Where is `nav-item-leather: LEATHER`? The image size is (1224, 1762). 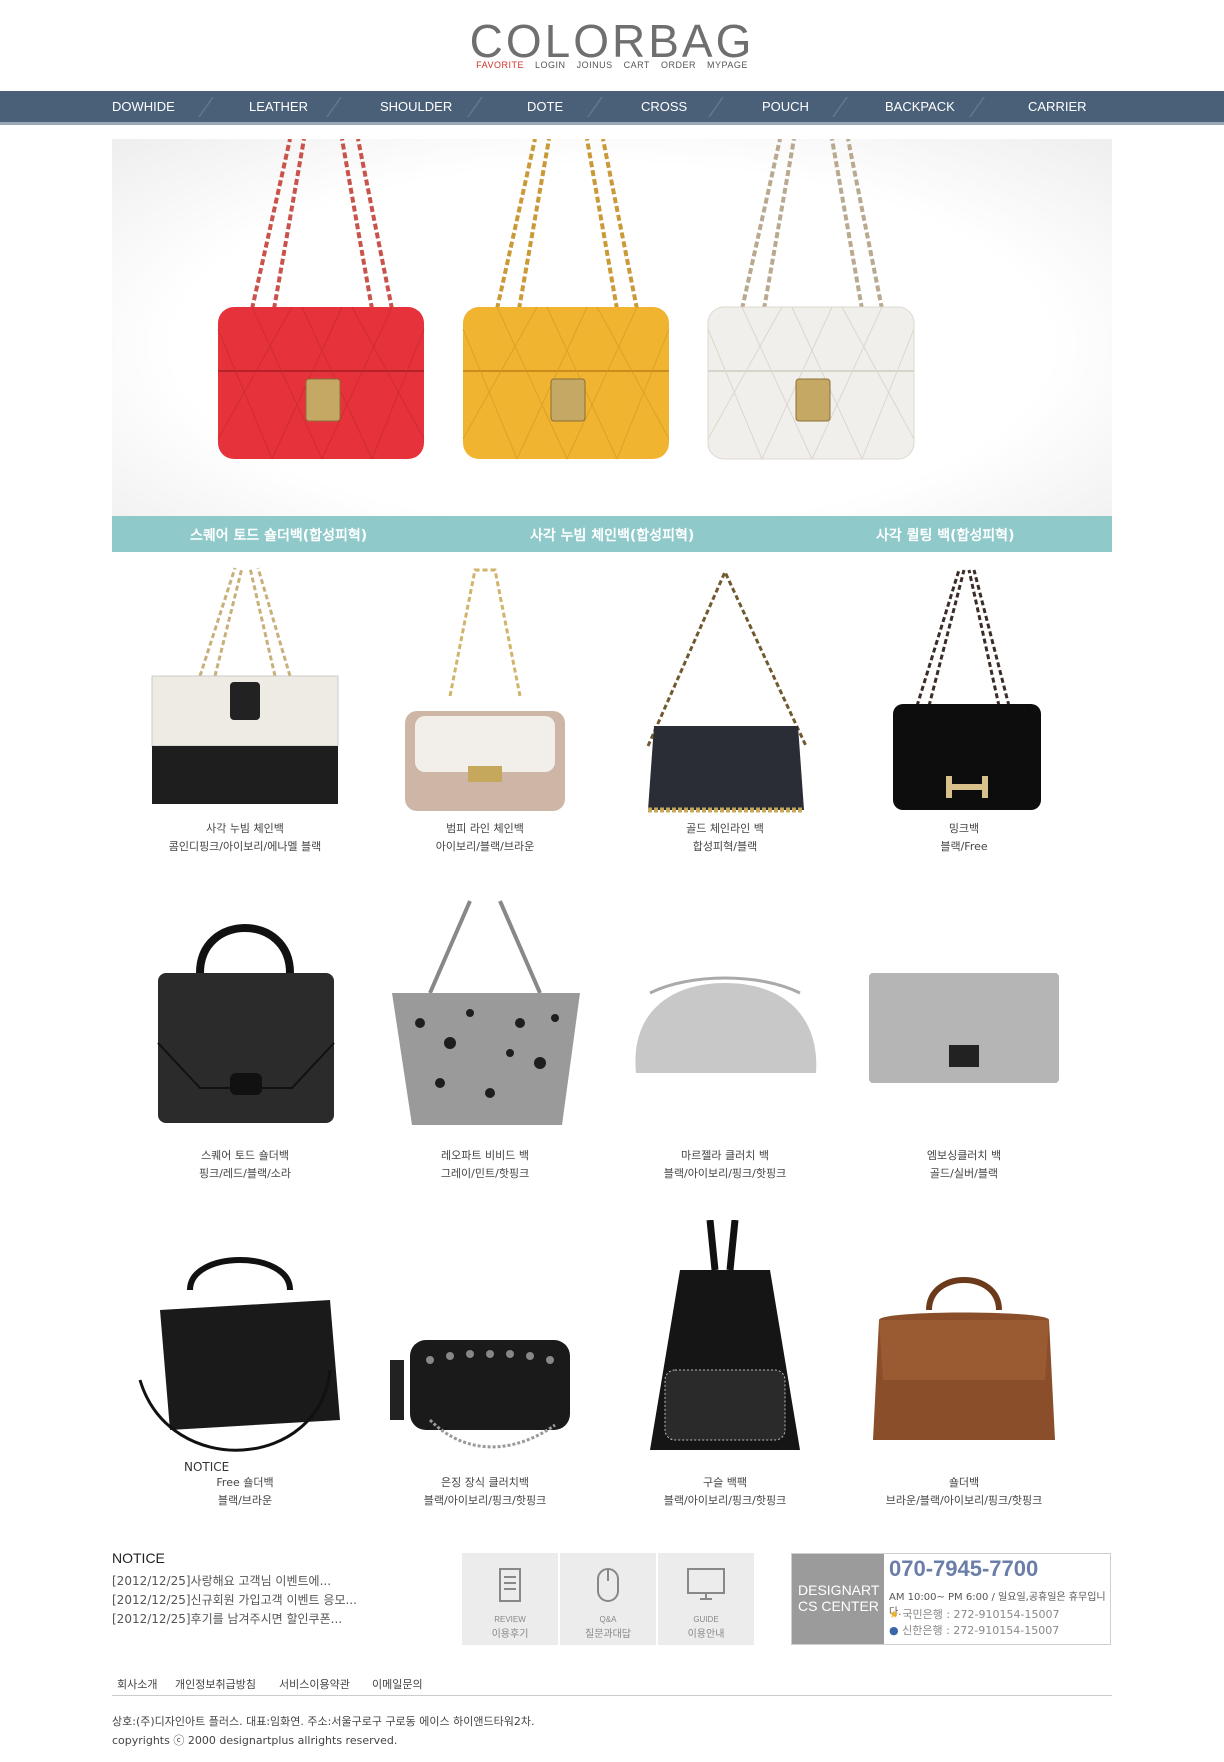 nav-item-leather: LEATHER is located at coordinates (278, 106).